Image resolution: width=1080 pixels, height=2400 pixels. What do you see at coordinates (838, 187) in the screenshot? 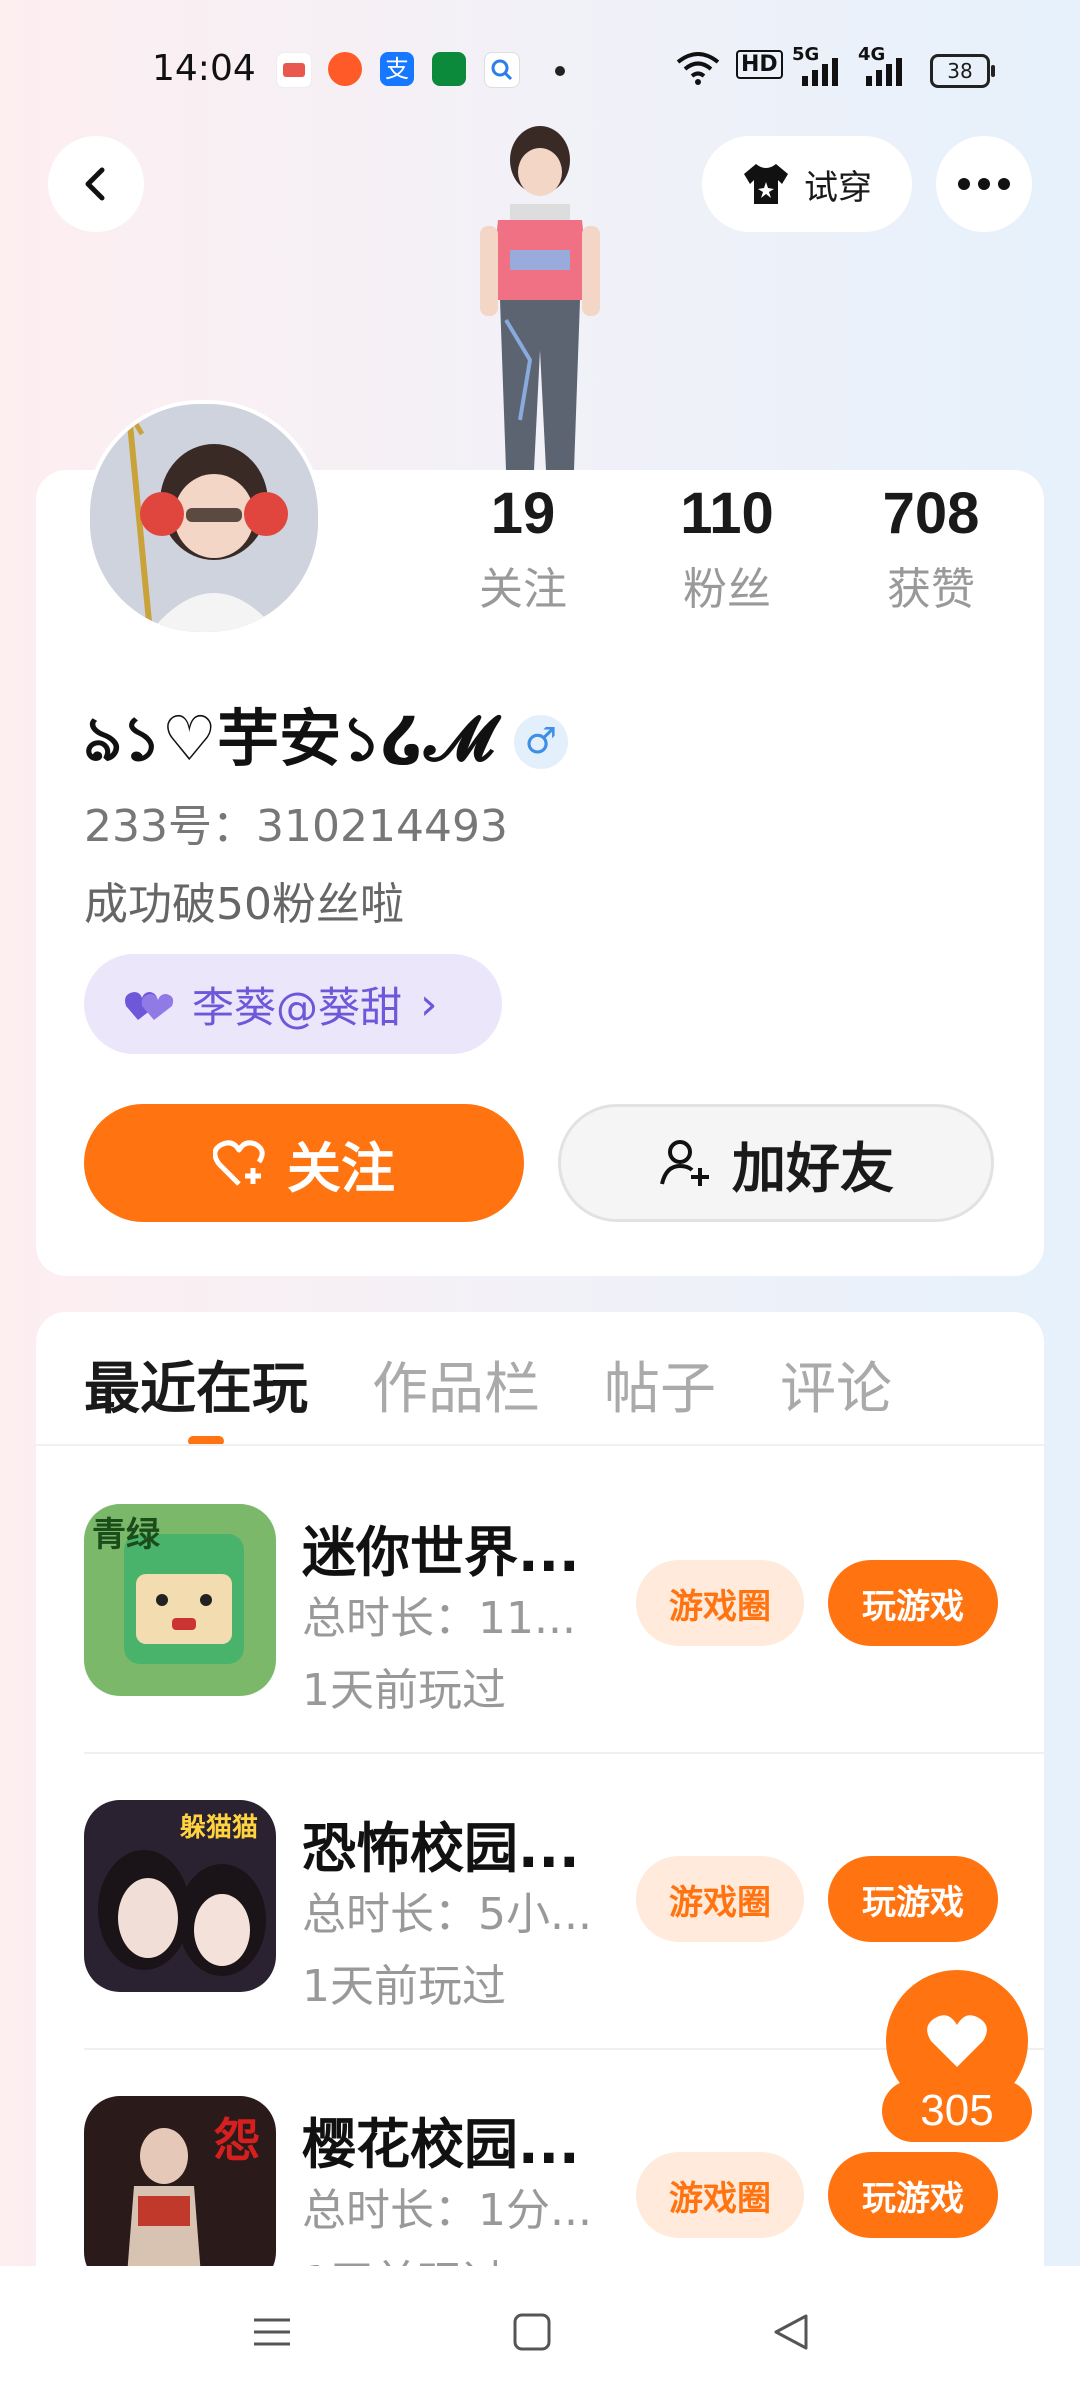
I see `try-on-label: 试穿` at bounding box center [838, 187].